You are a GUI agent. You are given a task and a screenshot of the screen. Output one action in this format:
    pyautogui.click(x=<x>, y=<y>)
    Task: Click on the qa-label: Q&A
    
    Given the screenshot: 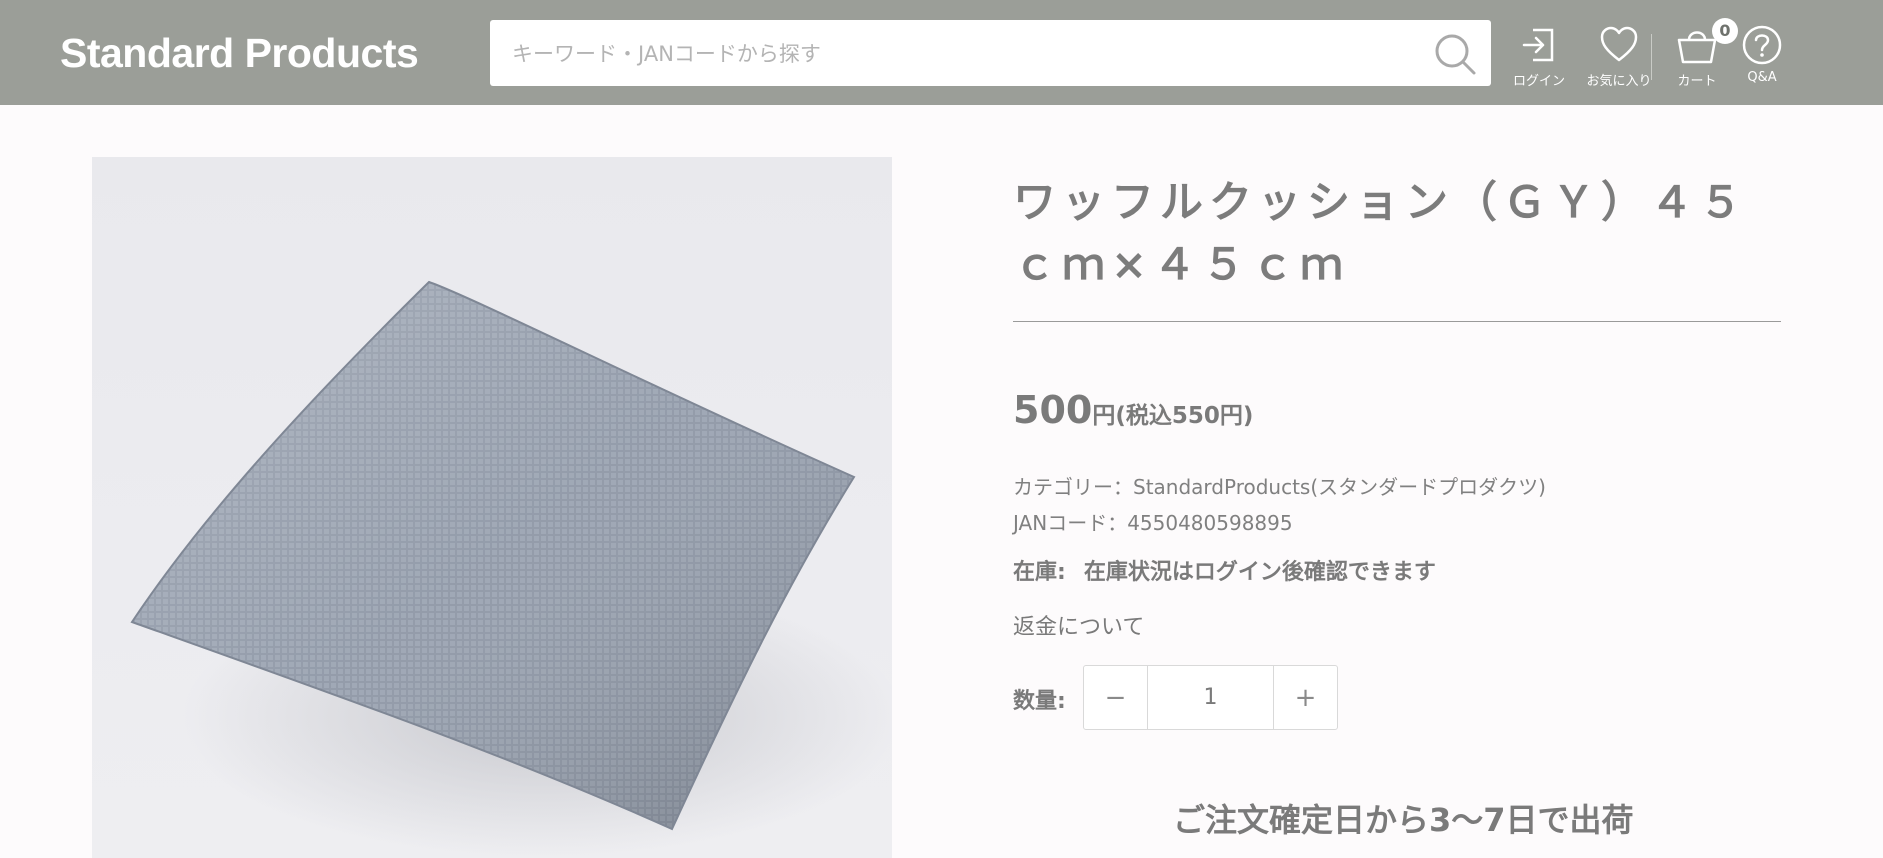 What is the action you would take?
    pyautogui.click(x=1762, y=77)
    